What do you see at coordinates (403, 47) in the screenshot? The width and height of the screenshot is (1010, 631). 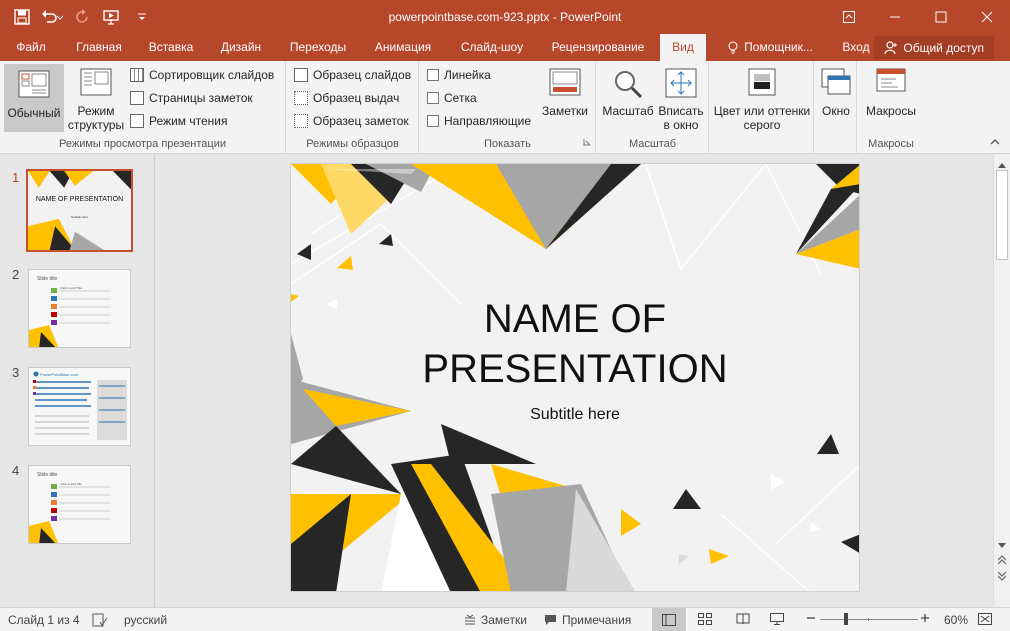 I see `tab-animations: Анимация` at bounding box center [403, 47].